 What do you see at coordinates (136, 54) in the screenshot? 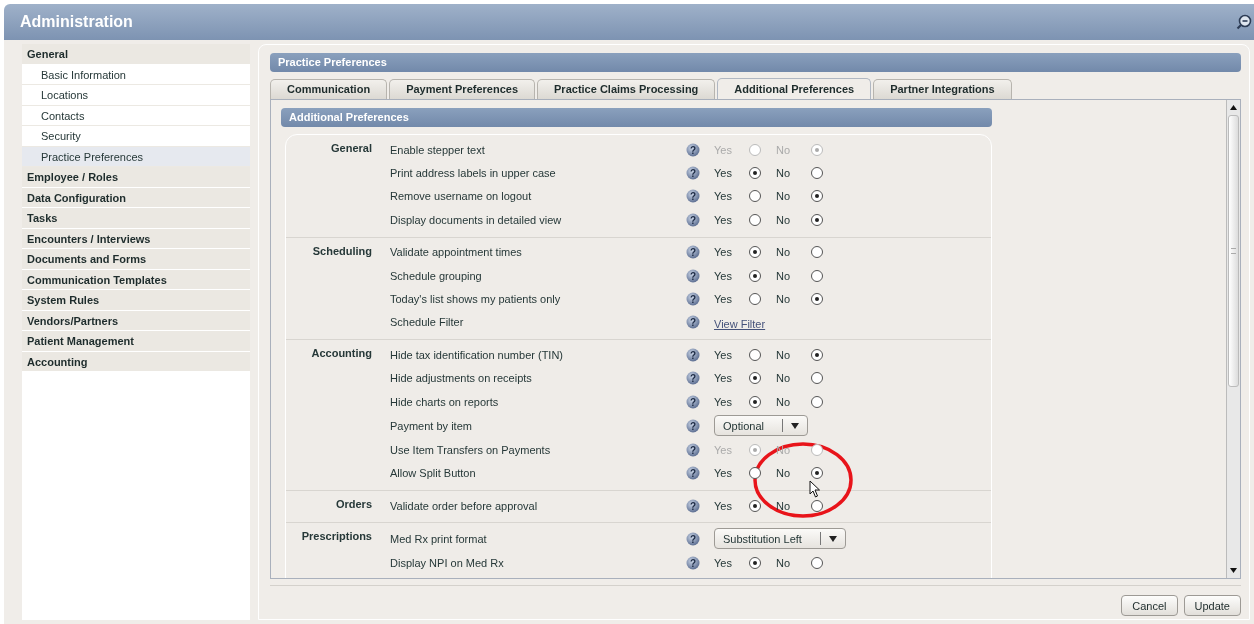
I see `sidebar-group: General` at bounding box center [136, 54].